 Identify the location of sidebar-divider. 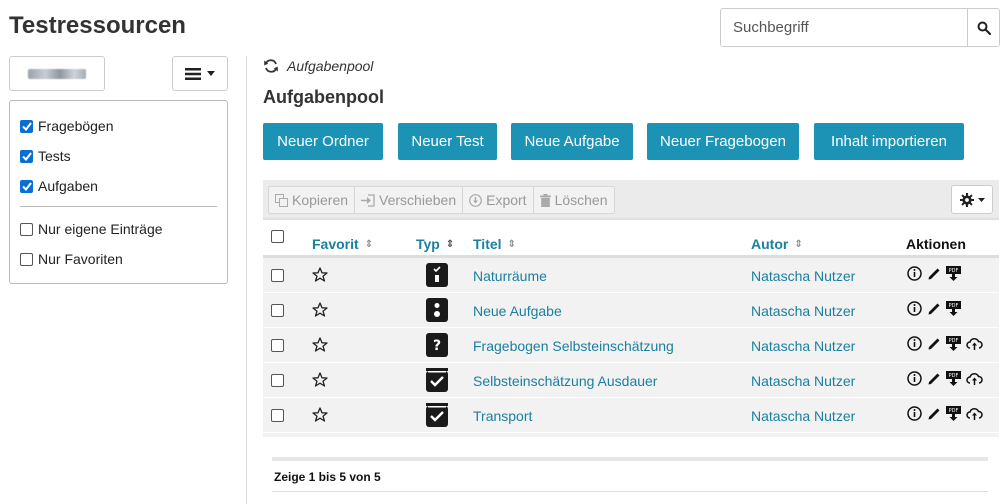
(246, 280).